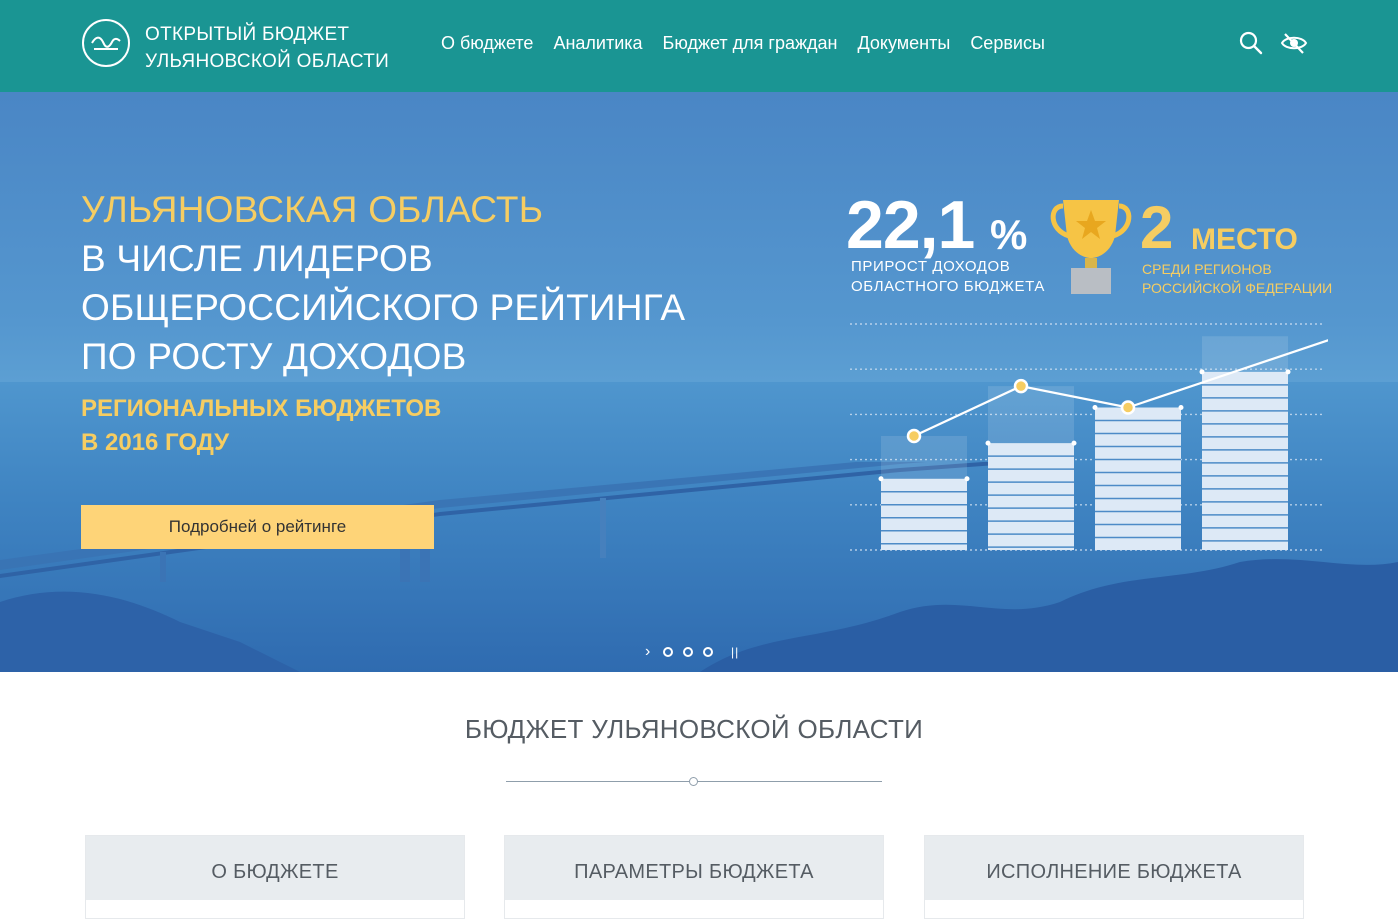 The height and width of the screenshot is (919, 1398). I want to click on nav-budget-for-citizens: Бюджет для граждан, so click(750, 43).